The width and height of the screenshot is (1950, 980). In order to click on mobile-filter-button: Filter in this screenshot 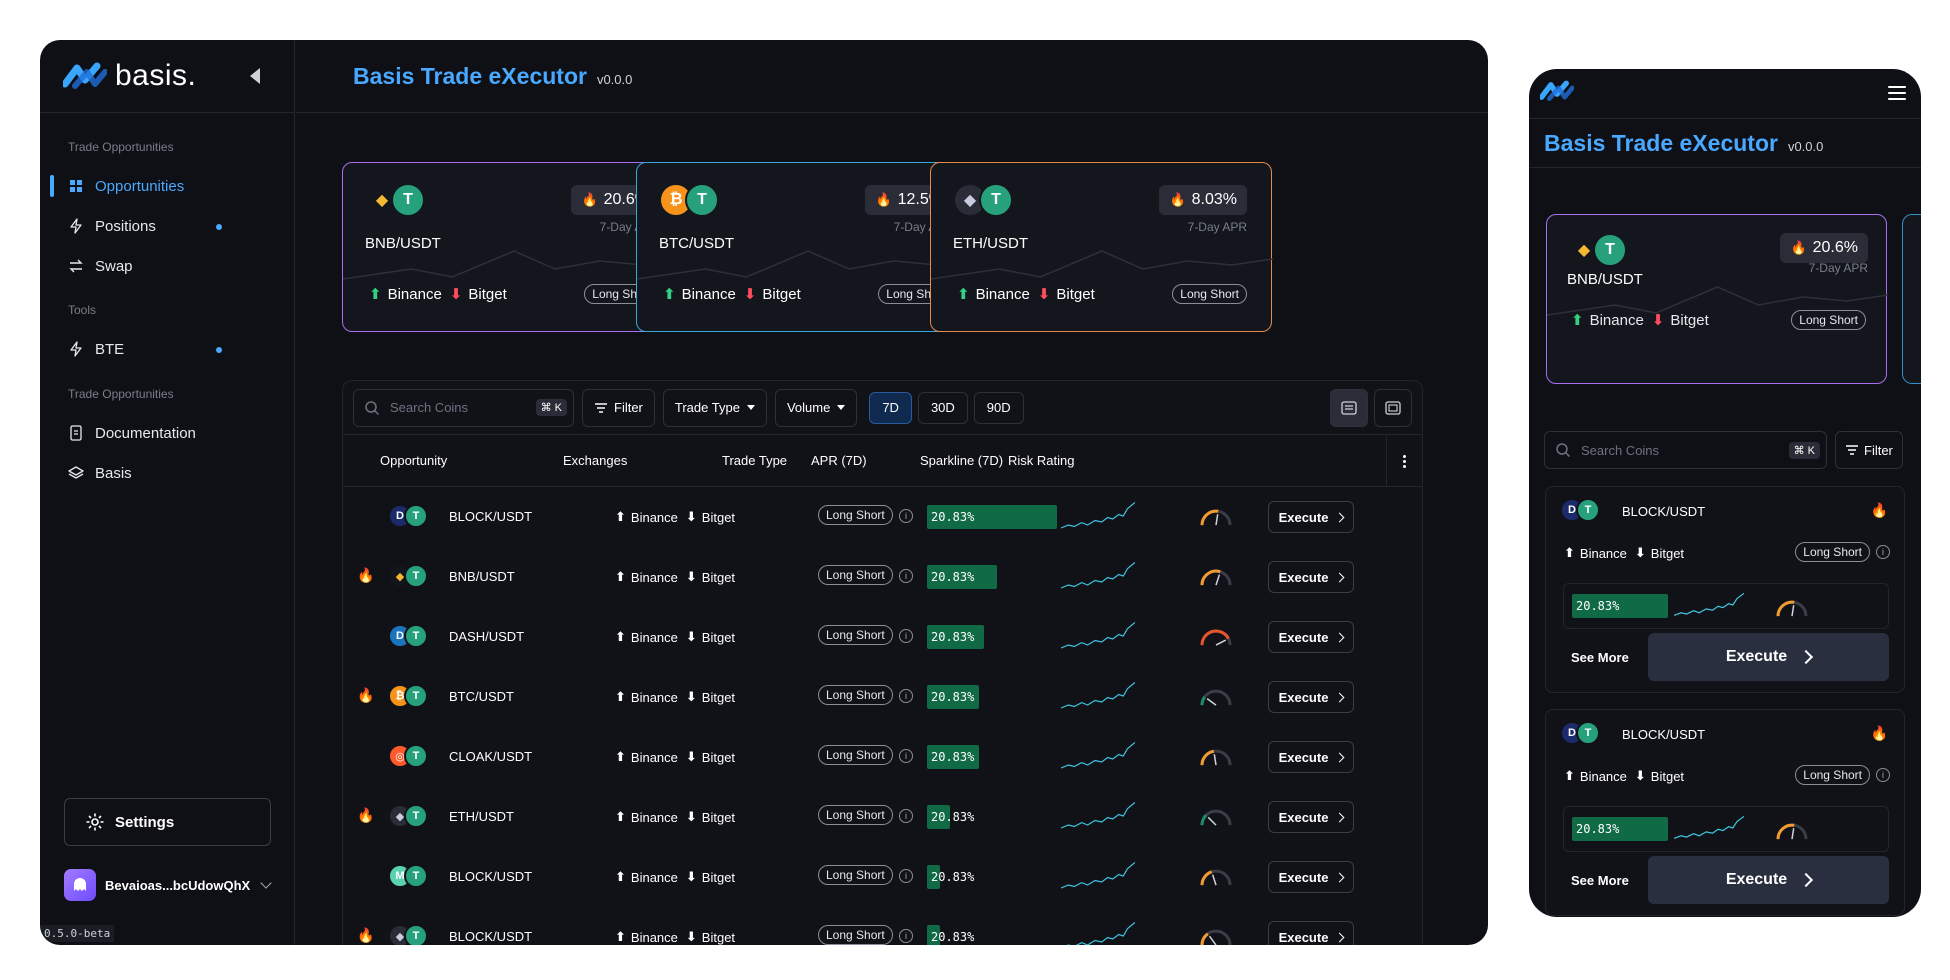, I will do `click(1869, 450)`.